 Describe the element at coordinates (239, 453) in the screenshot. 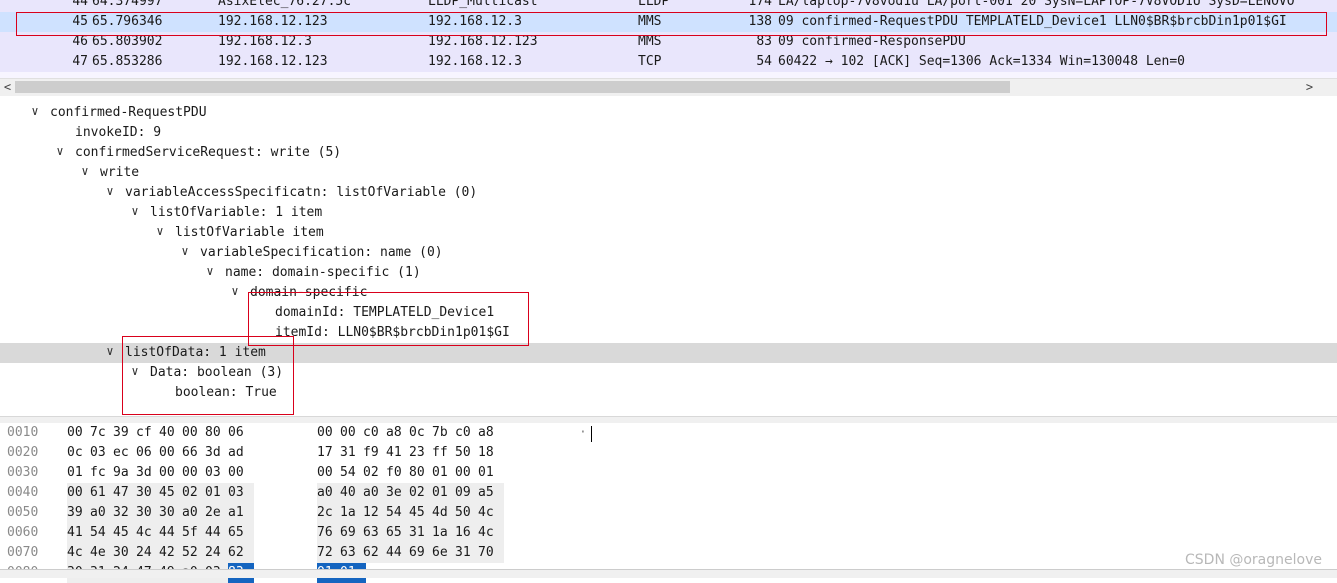

I see `hex-byte: ad` at that location.